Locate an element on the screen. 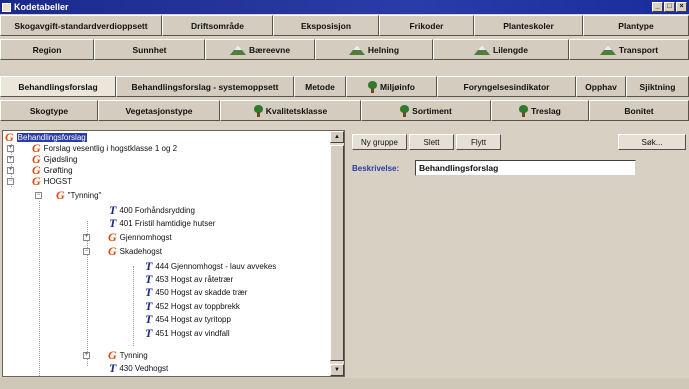 The width and height of the screenshot is (689, 389). tree-node-label: 401 Fristil hamtidige hutser is located at coordinates (167, 223).